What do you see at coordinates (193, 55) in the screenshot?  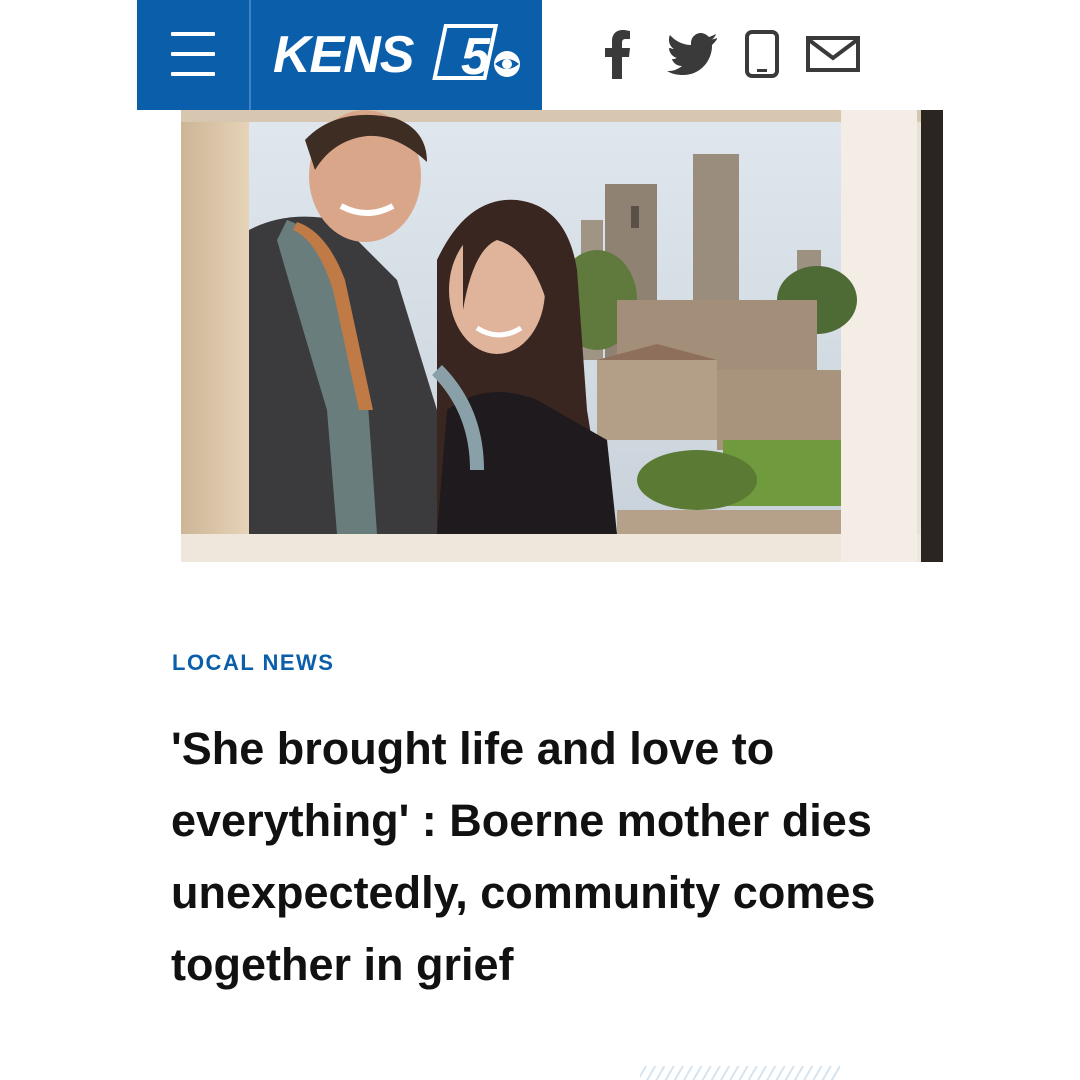 I see `hamburger-menu-icon` at bounding box center [193, 55].